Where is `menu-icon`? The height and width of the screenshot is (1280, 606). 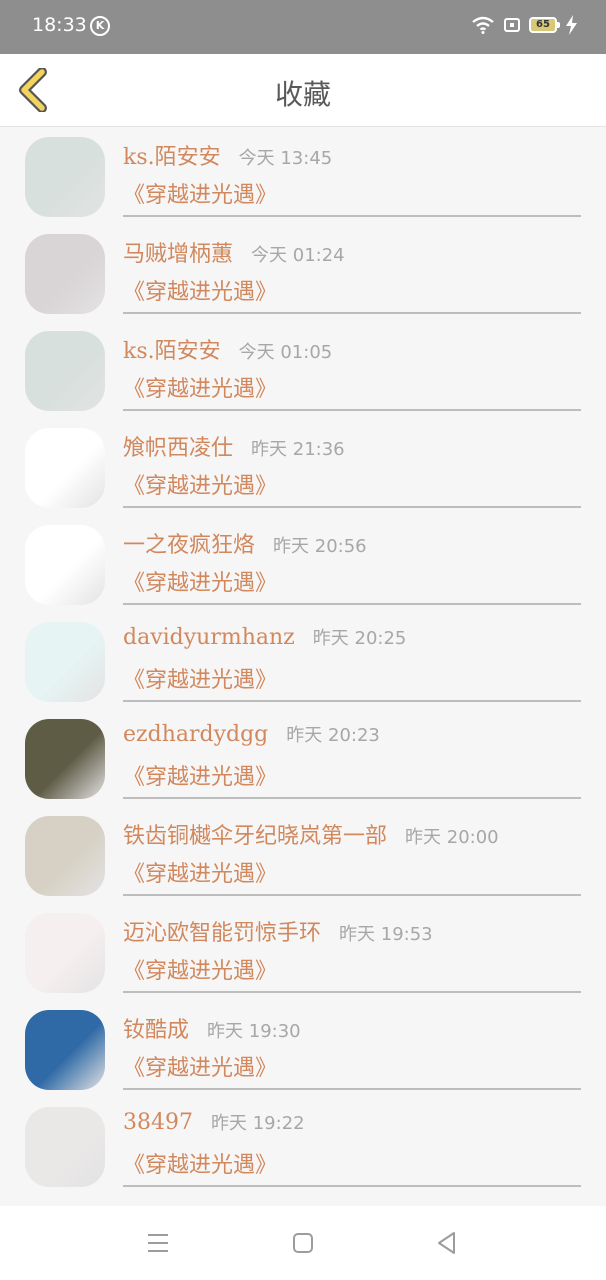 menu-icon is located at coordinates (158, 1243).